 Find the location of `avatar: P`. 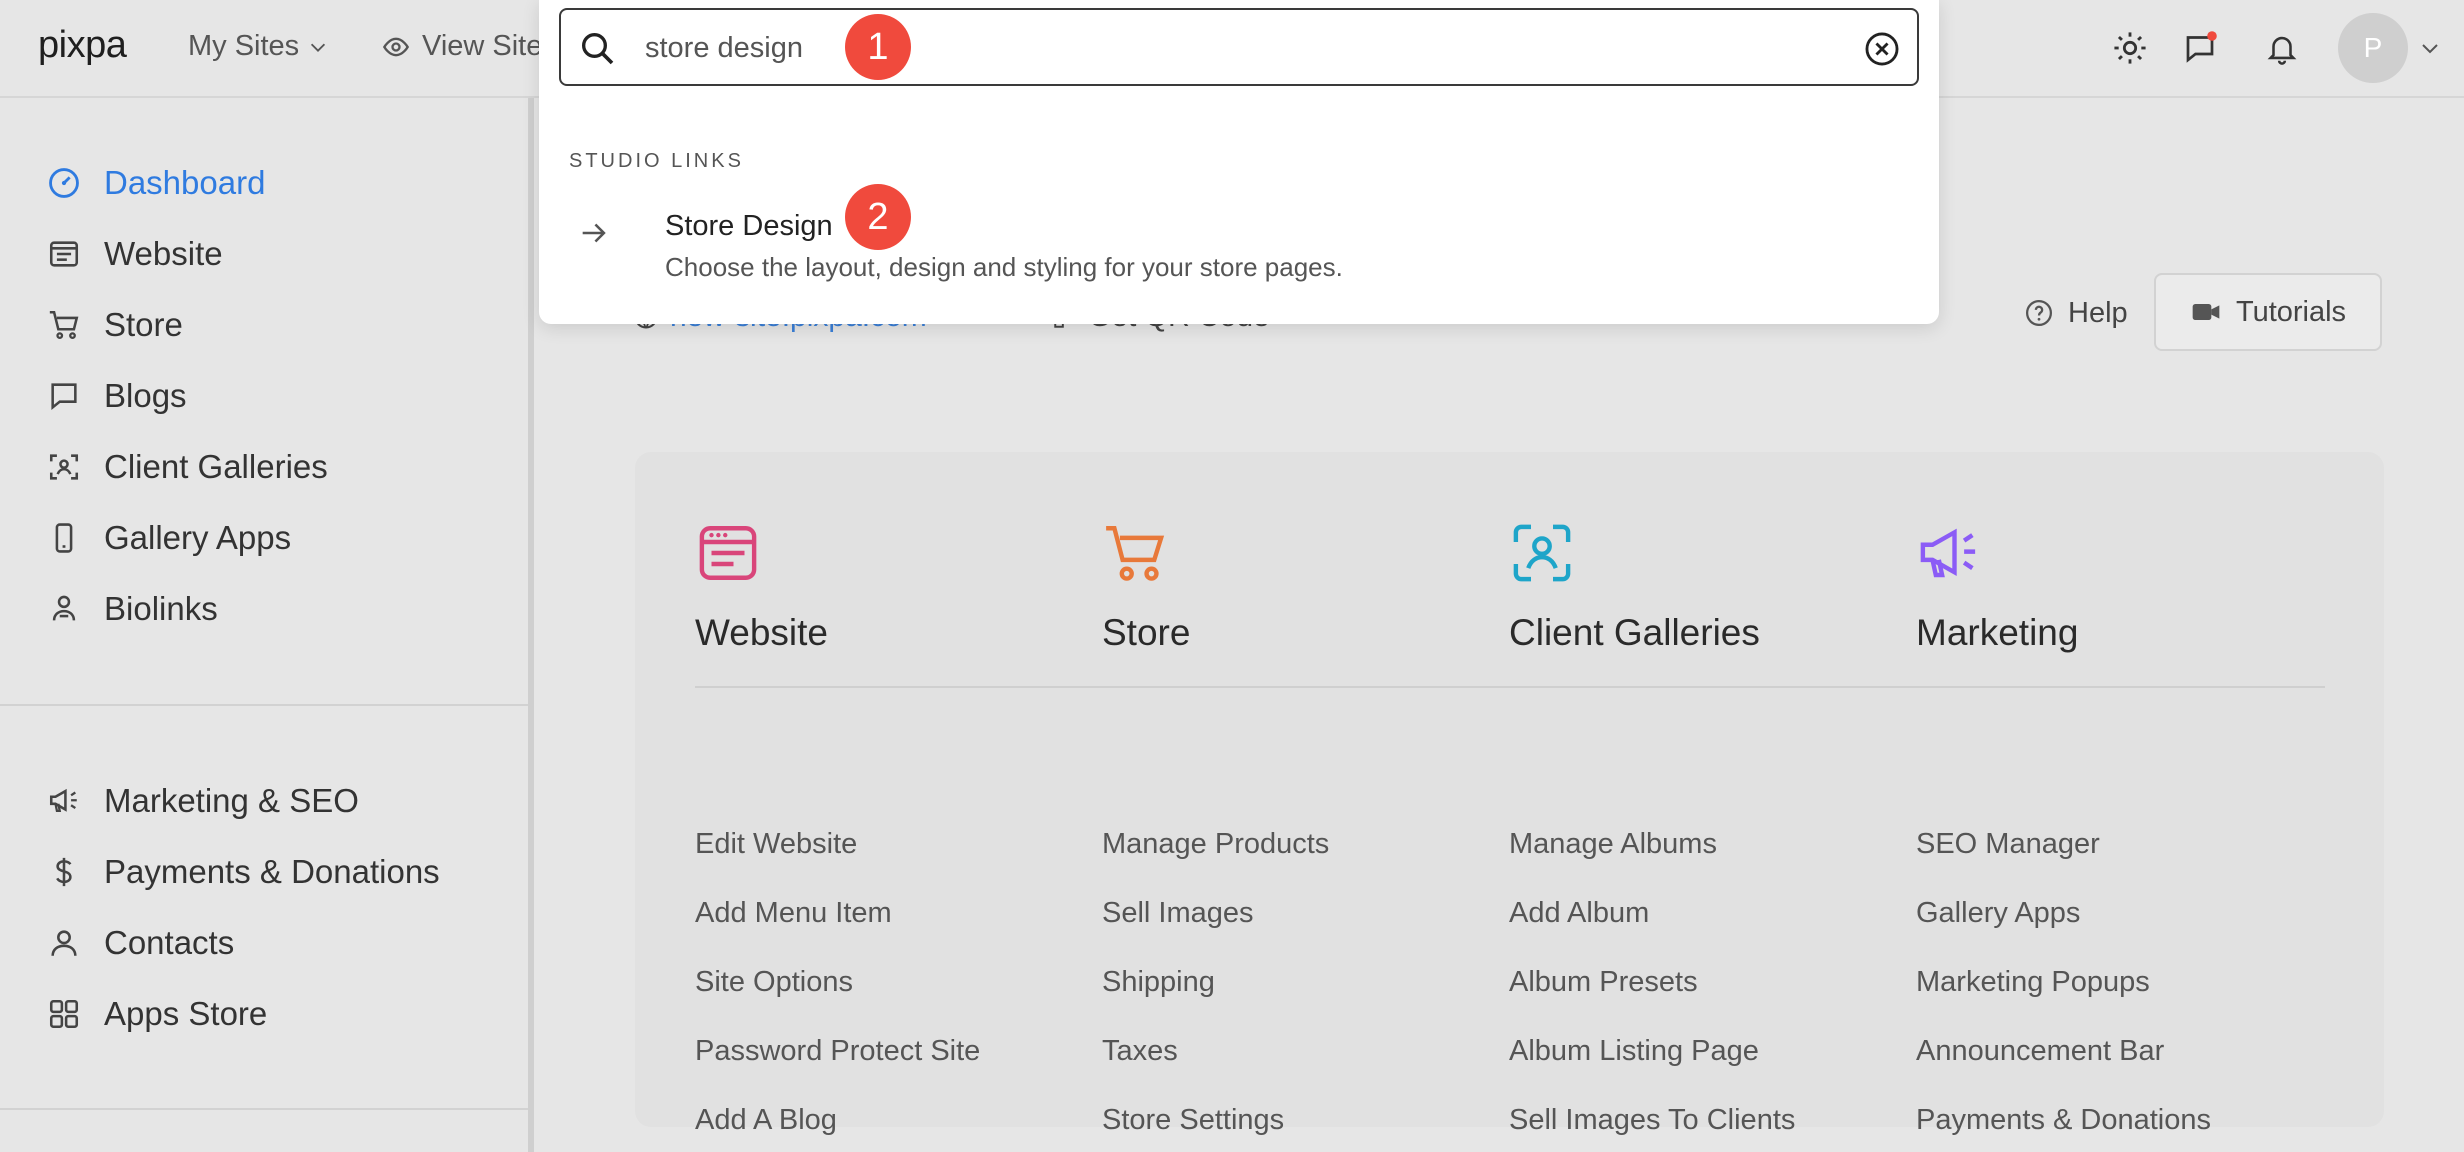

avatar: P is located at coordinates (2373, 48).